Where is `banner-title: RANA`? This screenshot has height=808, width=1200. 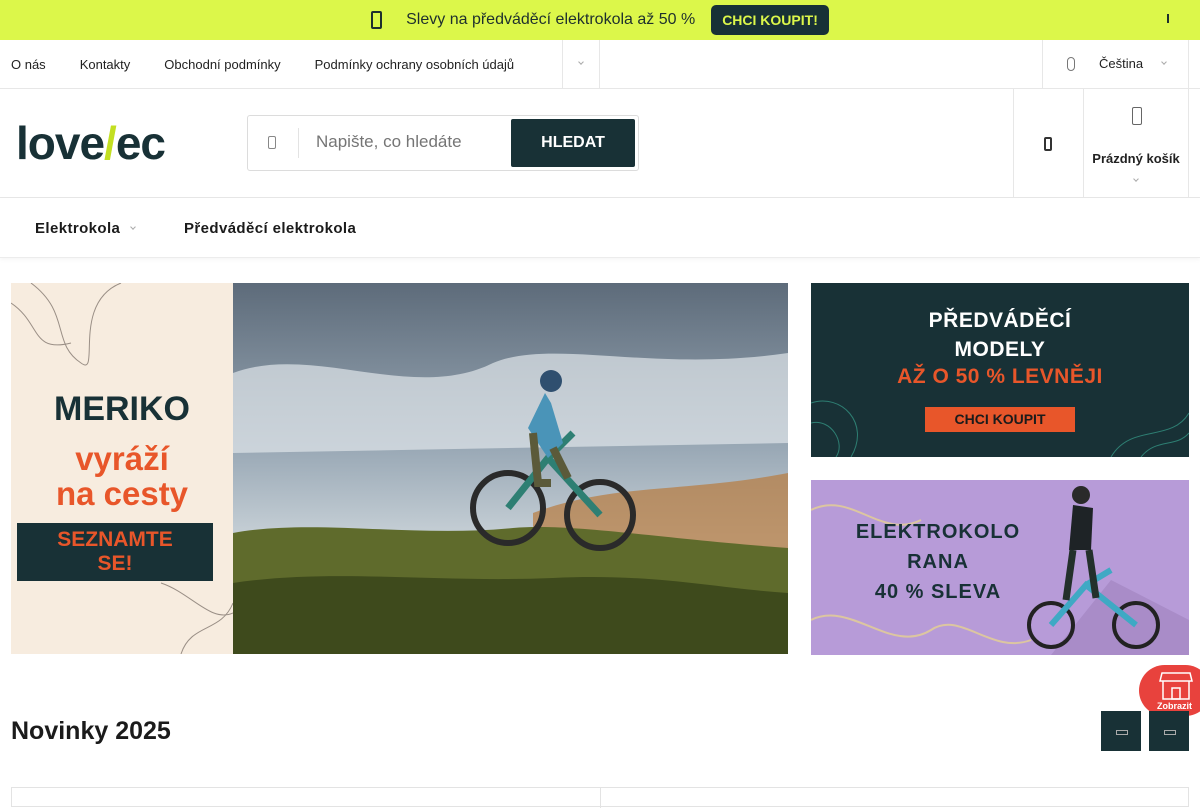 banner-title: RANA is located at coordinates (938, 562).